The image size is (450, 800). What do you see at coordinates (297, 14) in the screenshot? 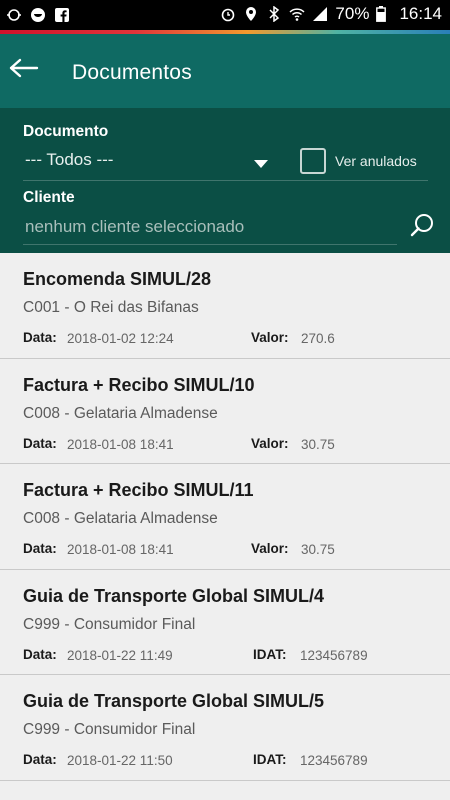
I see `wifi-icon` at bounding box center [297, 14].